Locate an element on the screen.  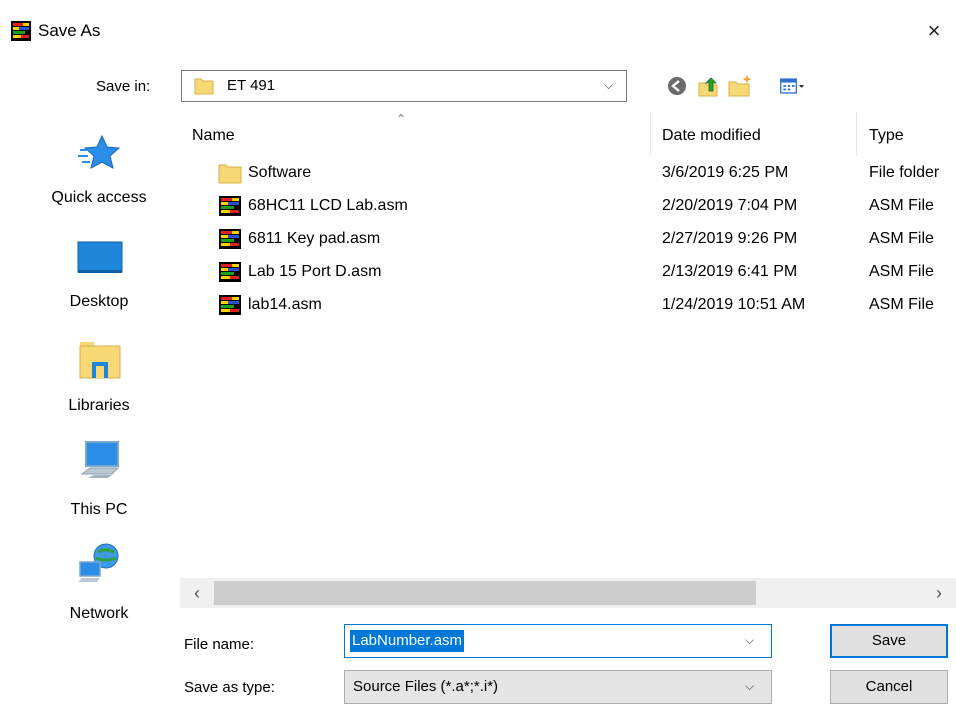
place-label: Quick access is located at coordinates (99, 197).